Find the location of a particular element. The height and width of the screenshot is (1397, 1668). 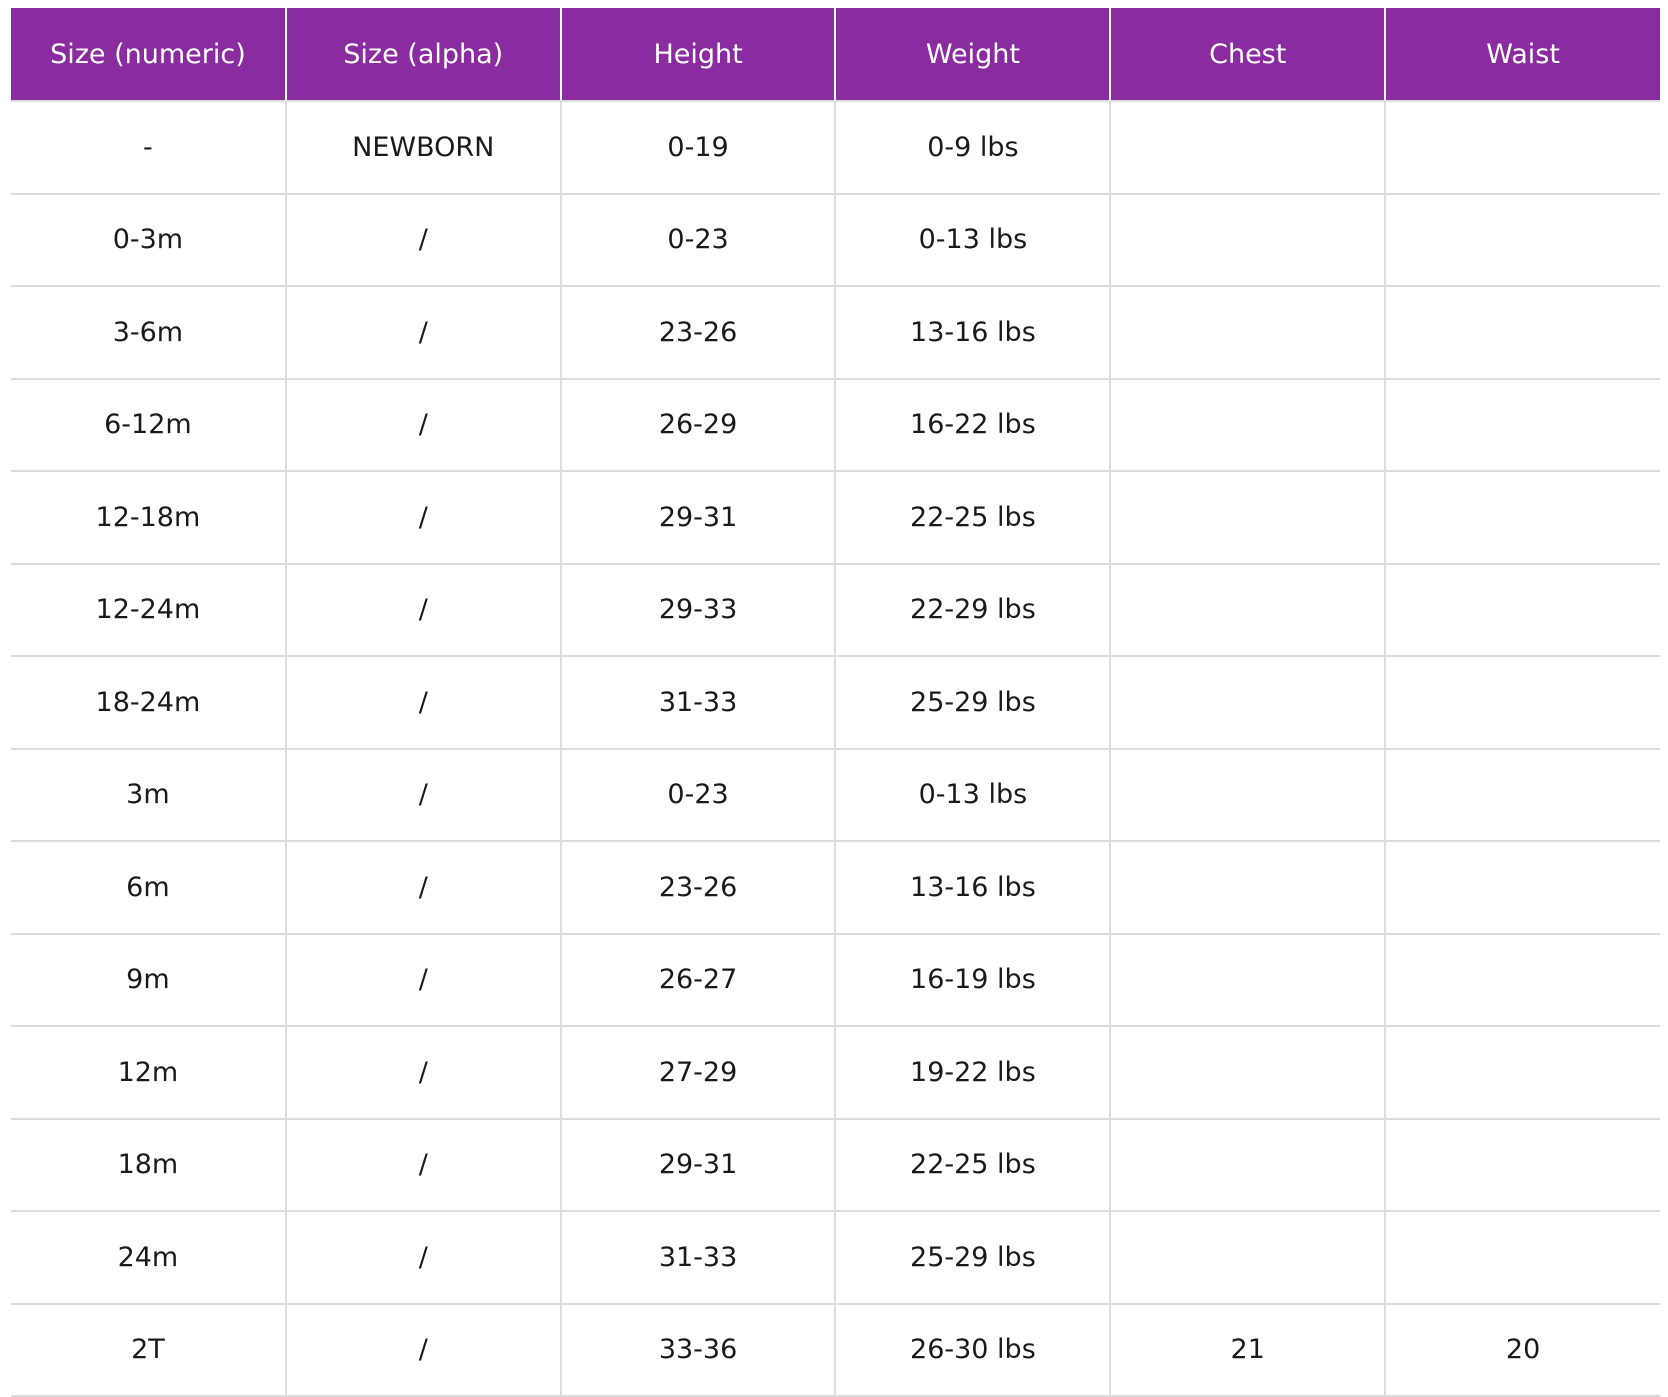

header-size-numeric: Size (numeric) is located at coordinates (149, 55).